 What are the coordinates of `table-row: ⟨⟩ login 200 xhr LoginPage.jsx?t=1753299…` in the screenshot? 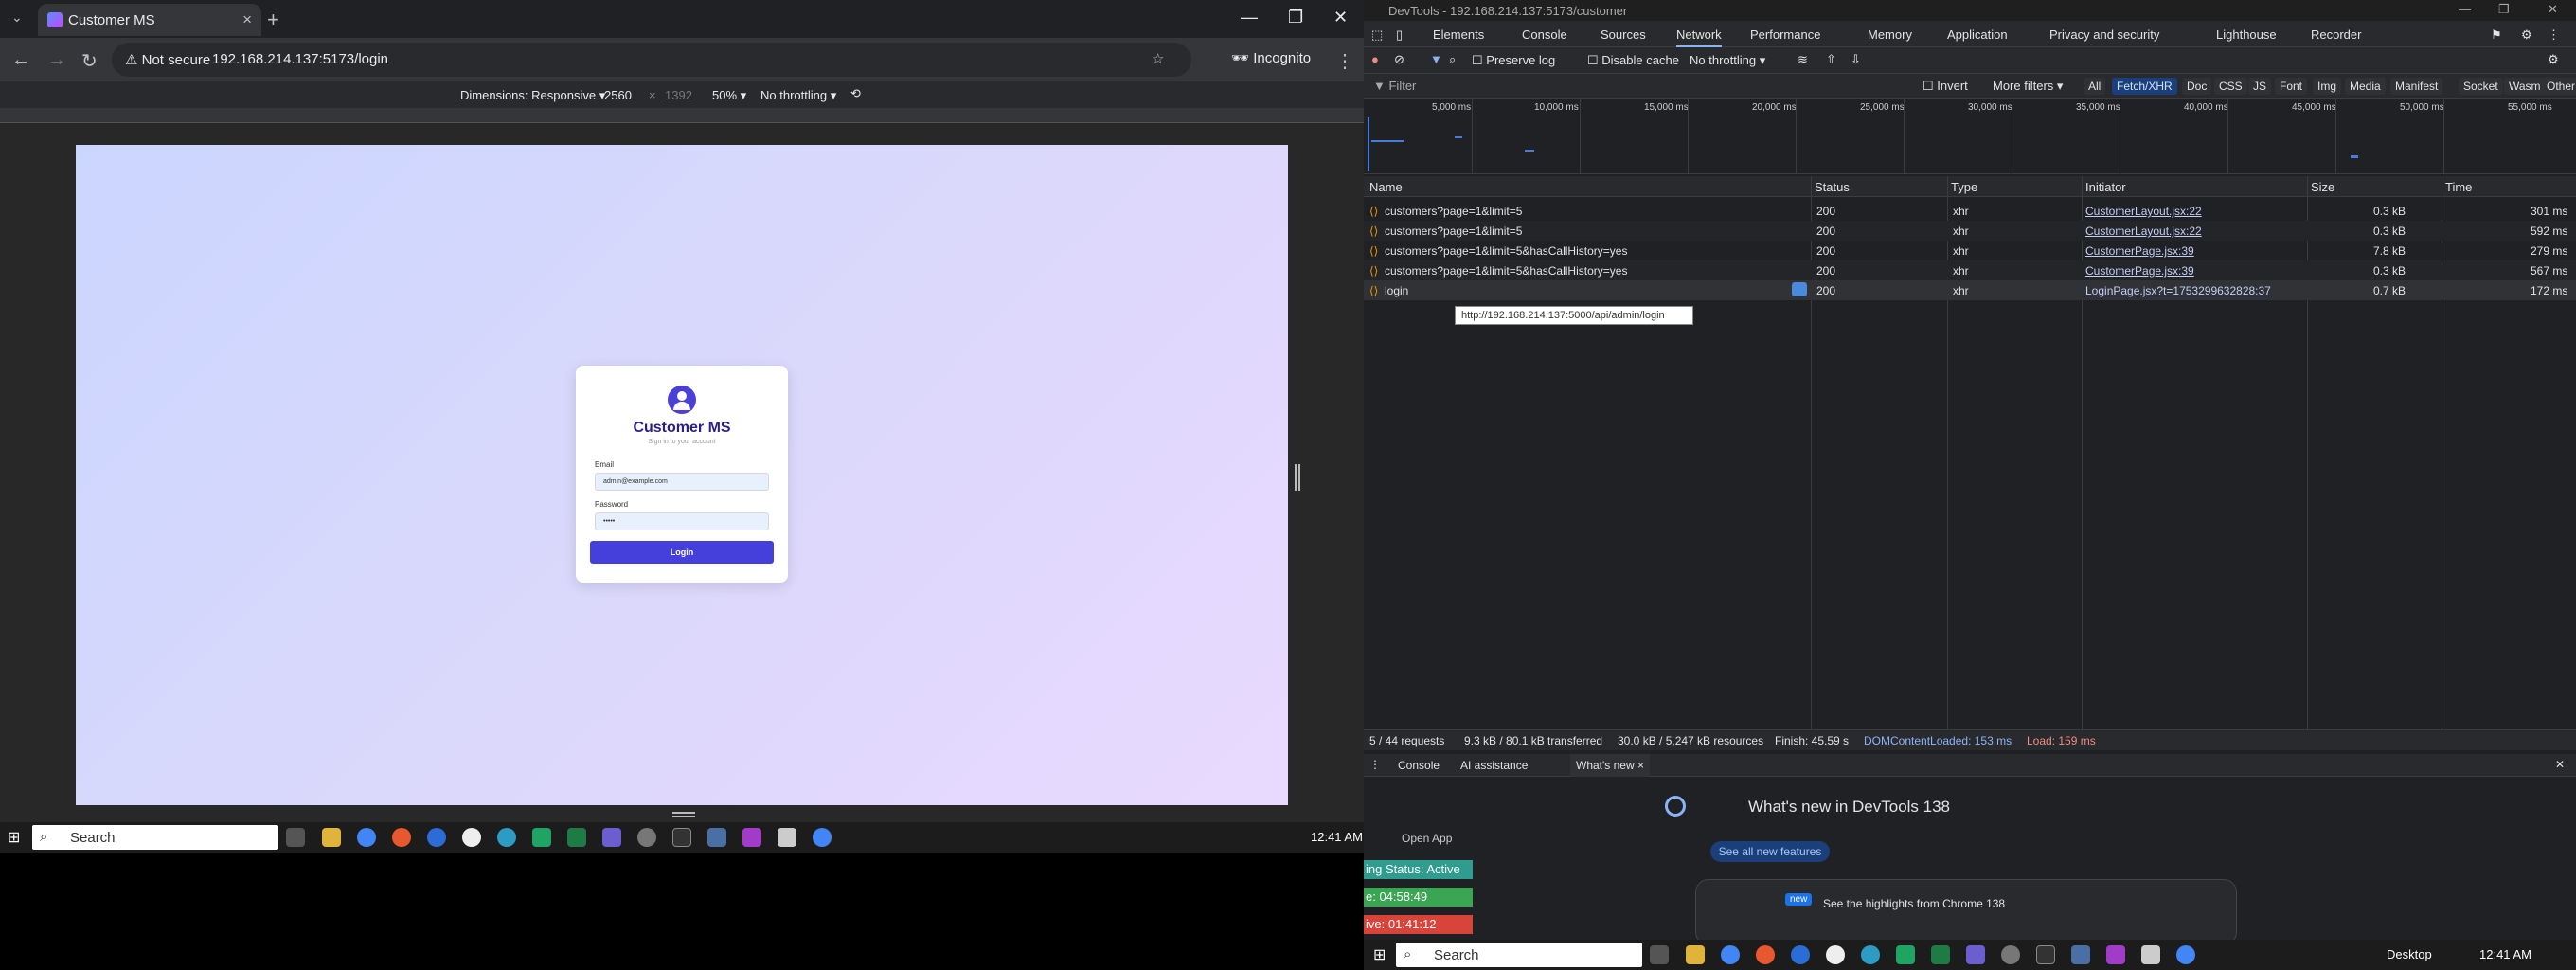 It's located at (1970, 290).